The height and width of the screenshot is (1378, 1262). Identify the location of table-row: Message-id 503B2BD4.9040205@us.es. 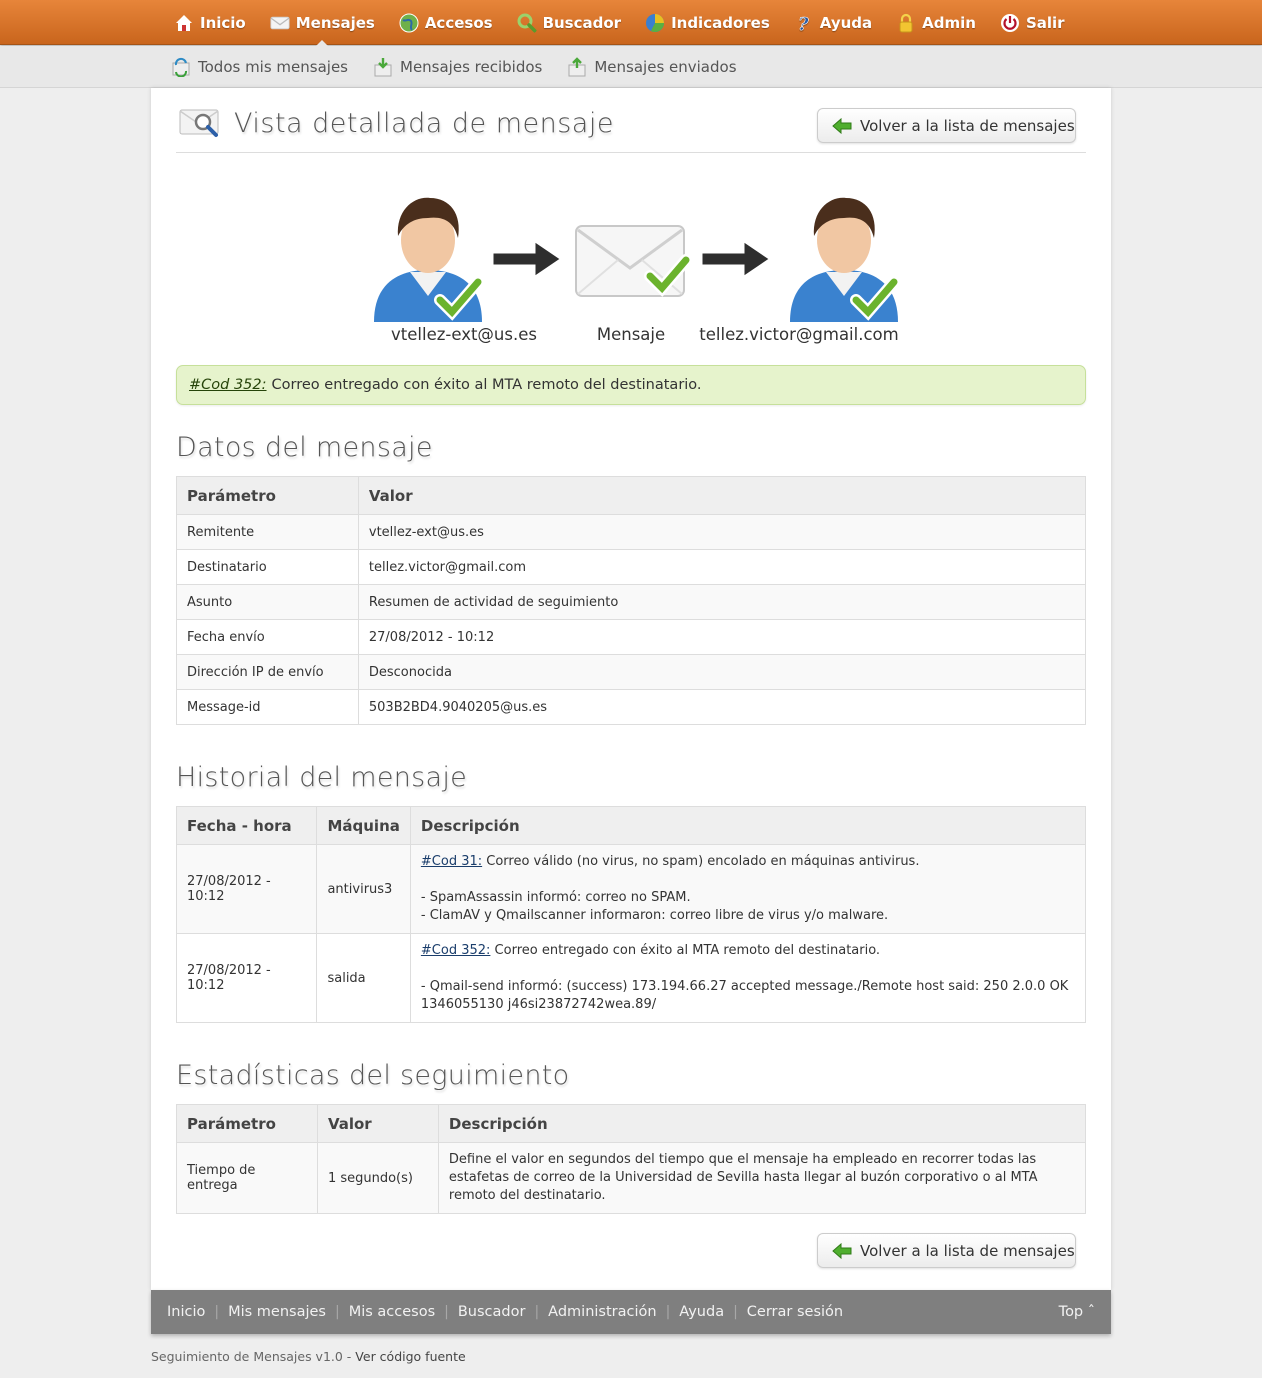
(631, 707).